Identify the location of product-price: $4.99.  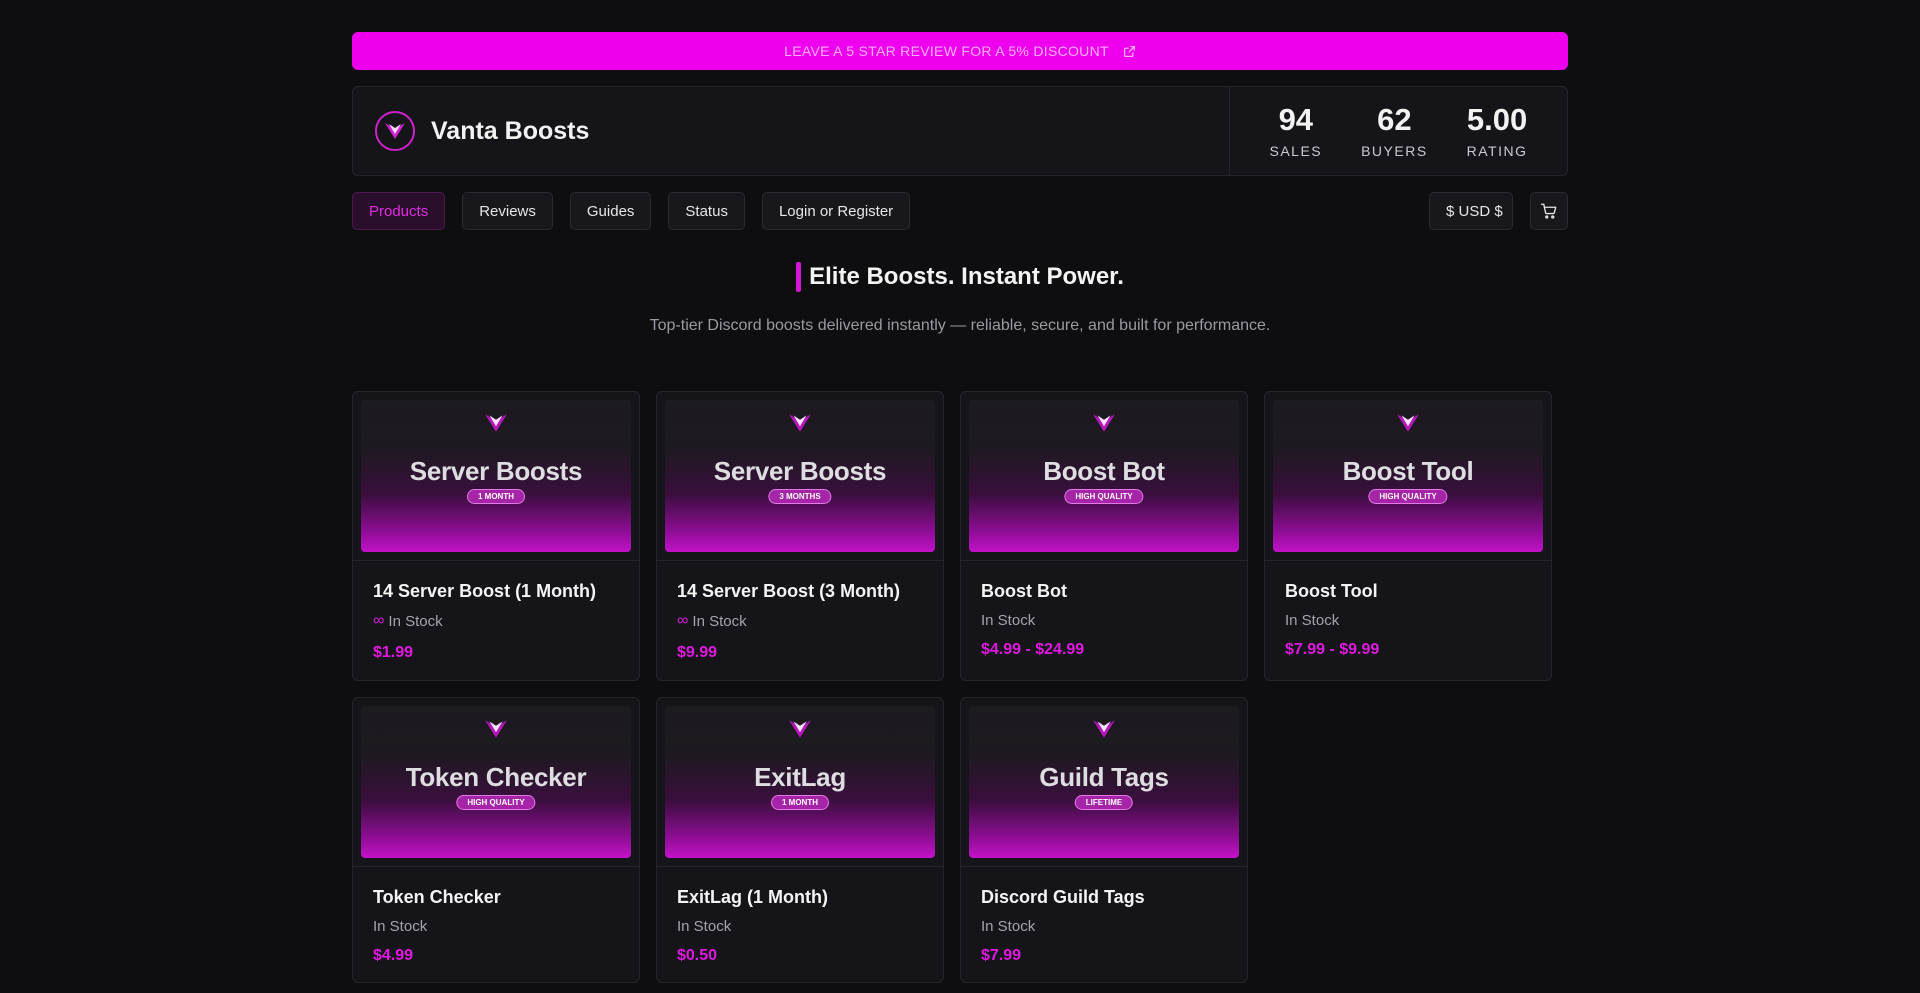
(393, 955).